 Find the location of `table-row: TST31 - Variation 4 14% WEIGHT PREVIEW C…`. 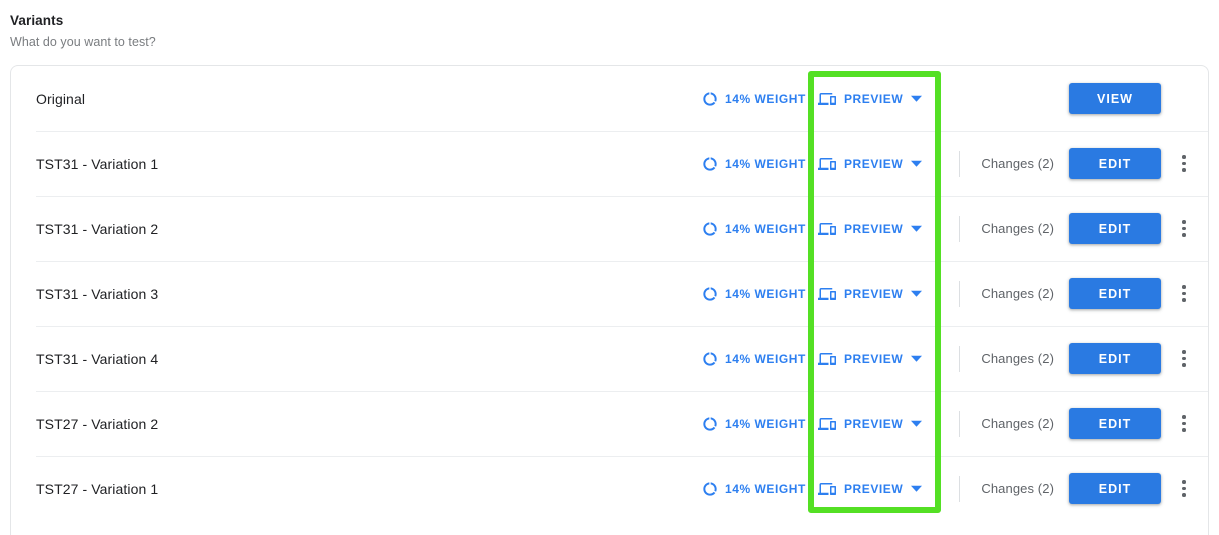

table-row: TST31 - Variation 4 14% WEIGHT PREVIEW C… is located at coordinates (609, 358).